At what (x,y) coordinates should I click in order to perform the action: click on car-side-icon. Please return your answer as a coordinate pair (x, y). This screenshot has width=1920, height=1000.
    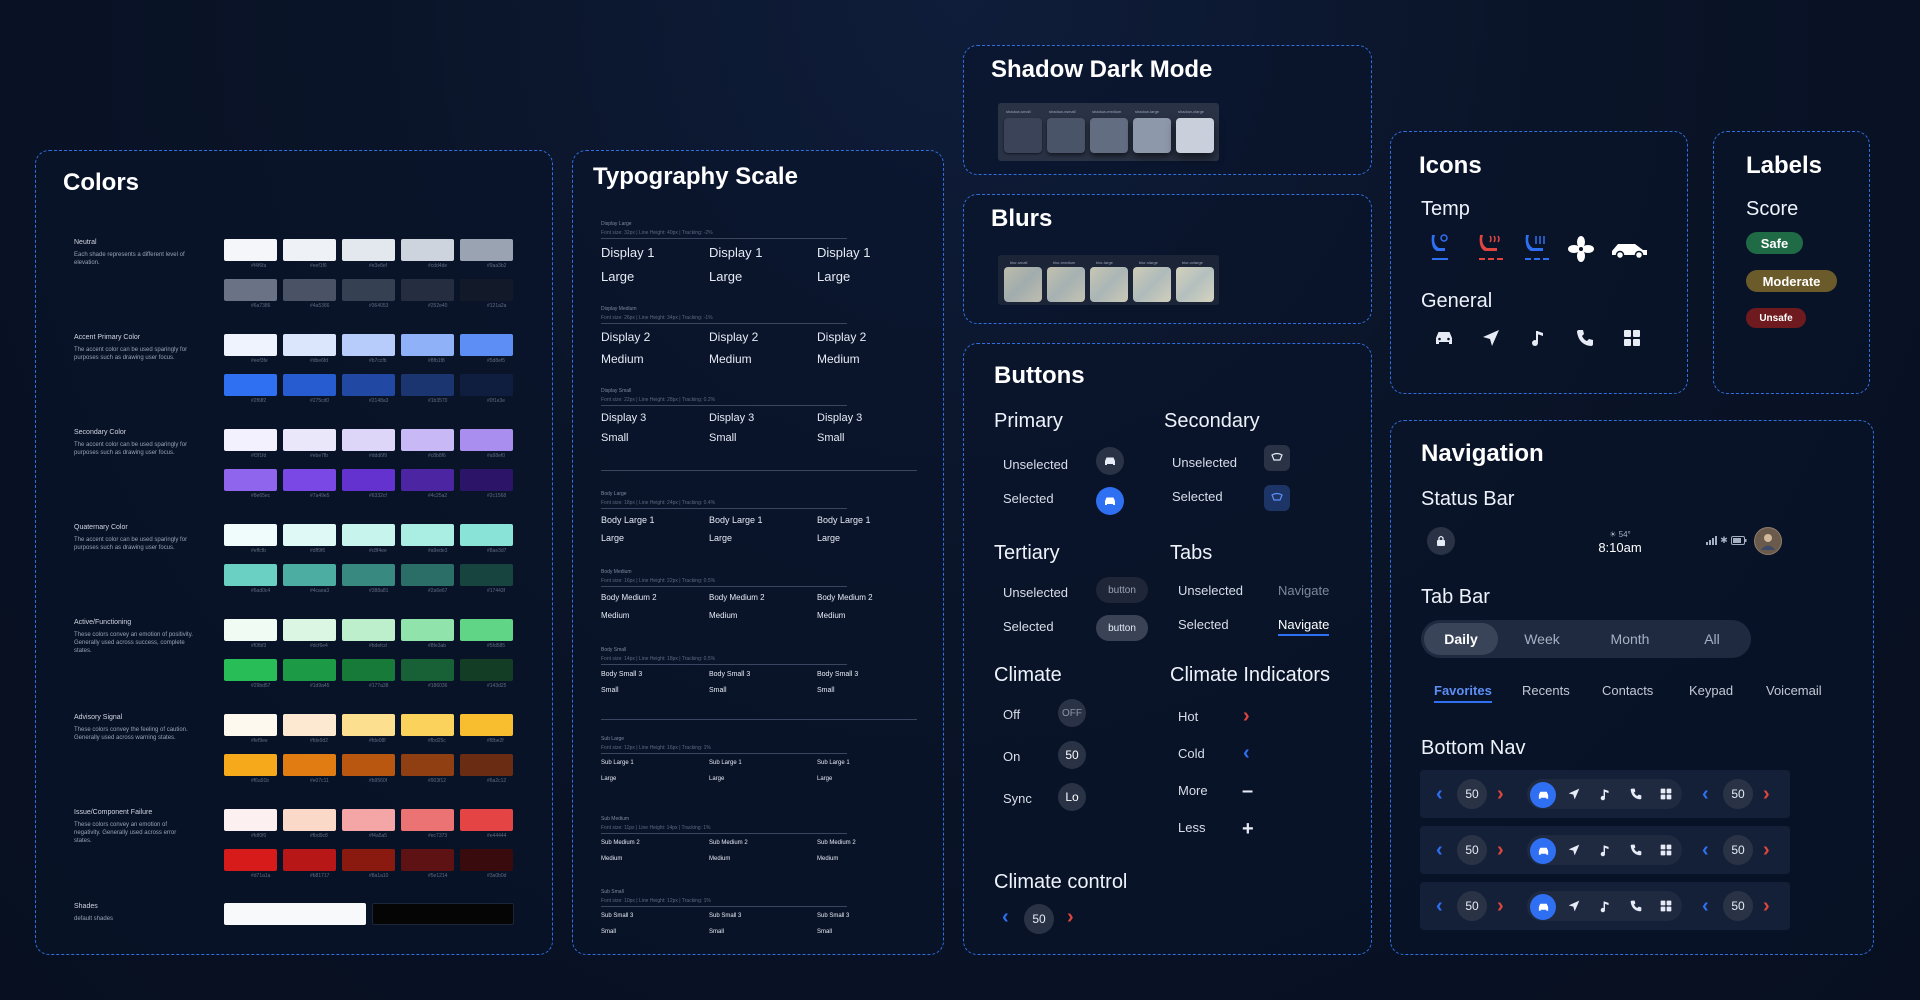
    Looking at the image, I should click on (1629, 249).